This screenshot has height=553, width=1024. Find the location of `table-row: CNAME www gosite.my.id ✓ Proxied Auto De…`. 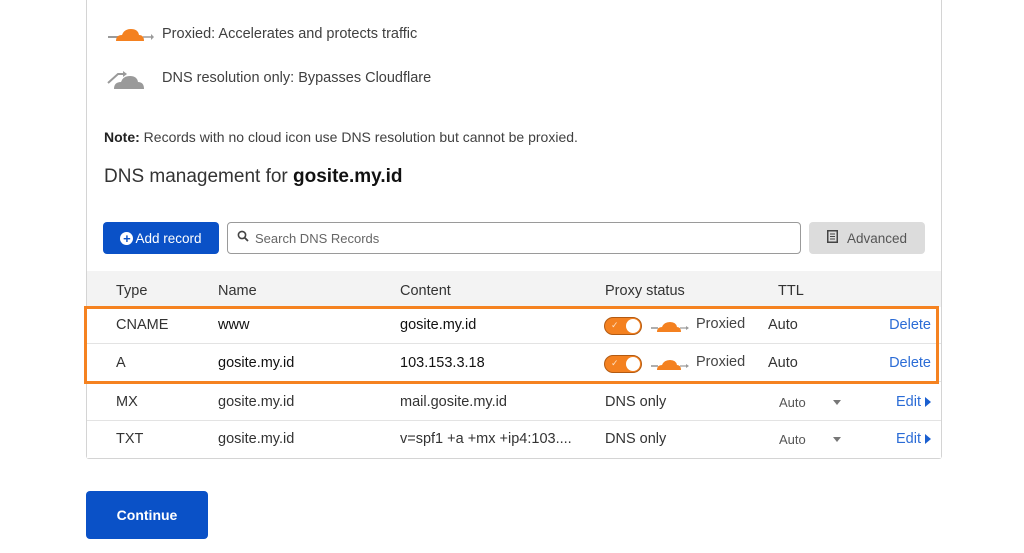

table-row: CNAME www gosite.my.id ✓ Proxied Auto De… is located at coordinates (514, 325).